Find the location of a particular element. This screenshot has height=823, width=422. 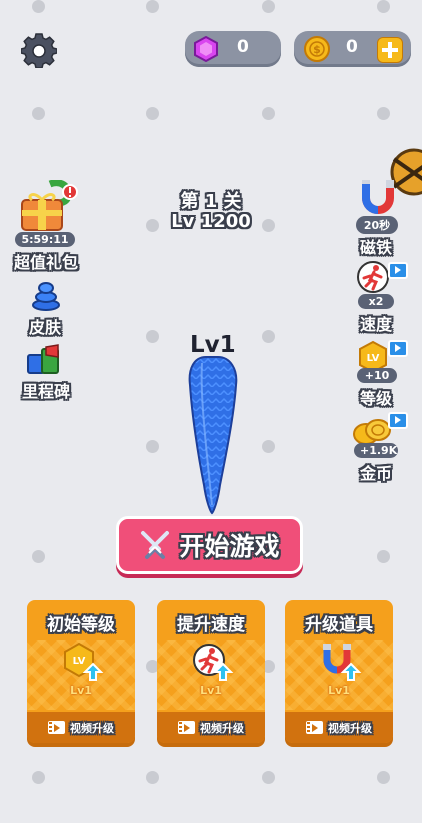

speed-multiplier: x2 is located at coordinates (376, 301).